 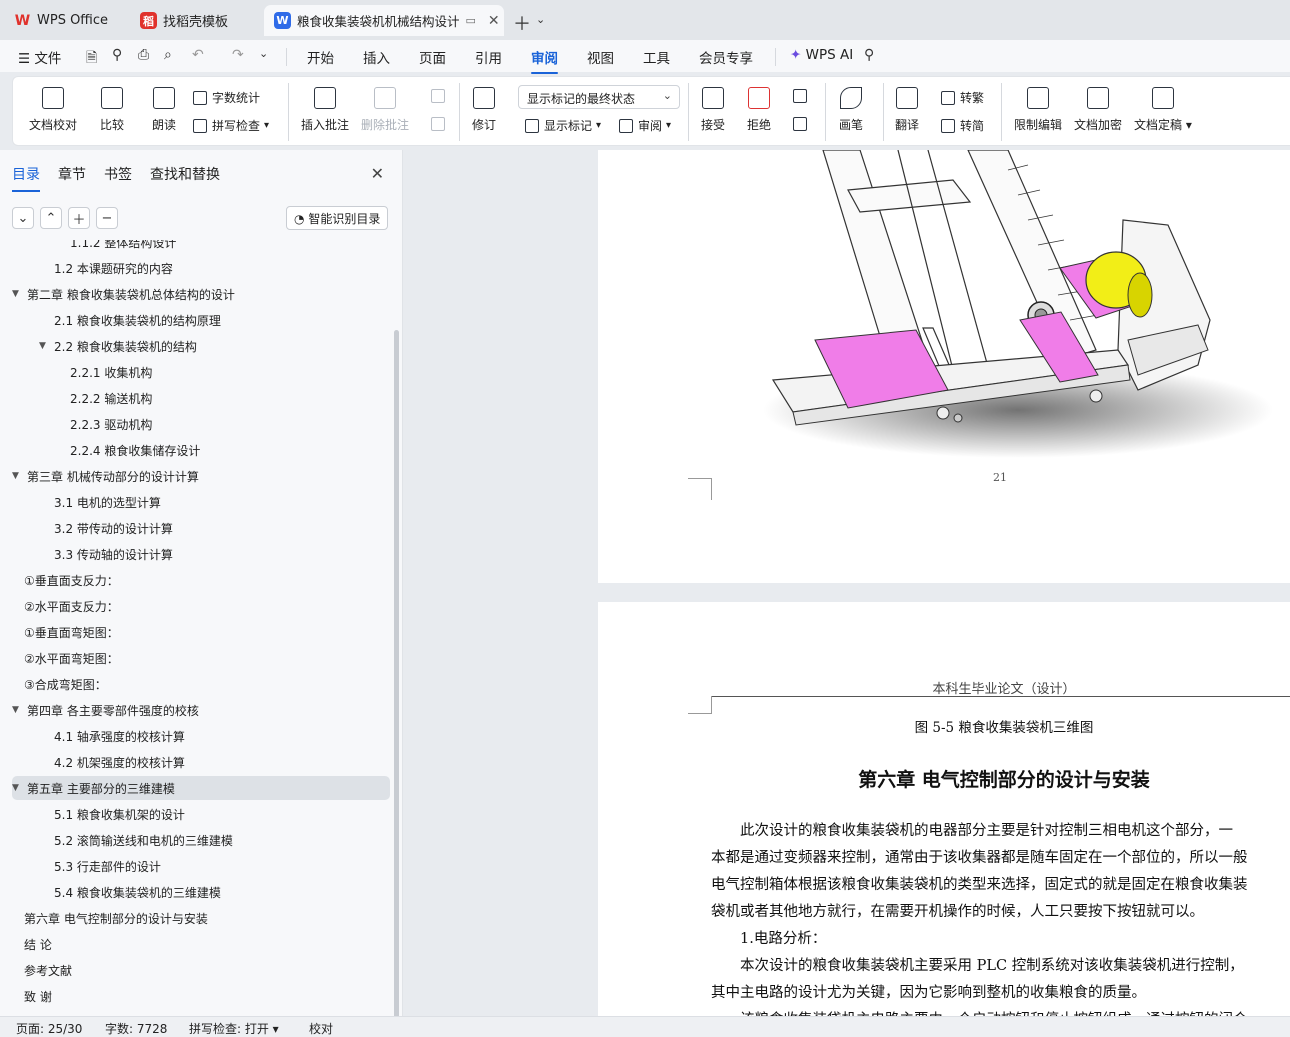 What do you see at coordinates (385, 110) in the screenshot?
I see `delete-comment-button: 删除批注` at bounding box center [385, 110].